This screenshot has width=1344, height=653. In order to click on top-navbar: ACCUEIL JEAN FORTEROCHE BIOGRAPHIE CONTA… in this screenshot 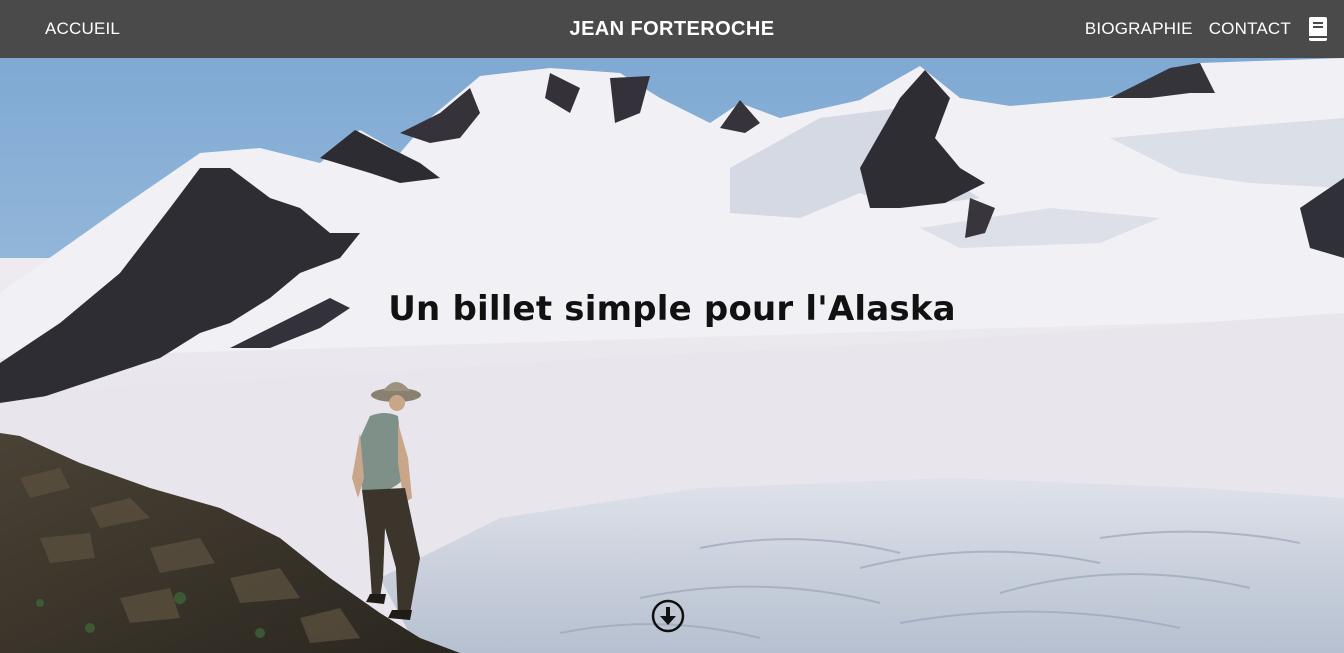, I will do `click(672, 29)`.